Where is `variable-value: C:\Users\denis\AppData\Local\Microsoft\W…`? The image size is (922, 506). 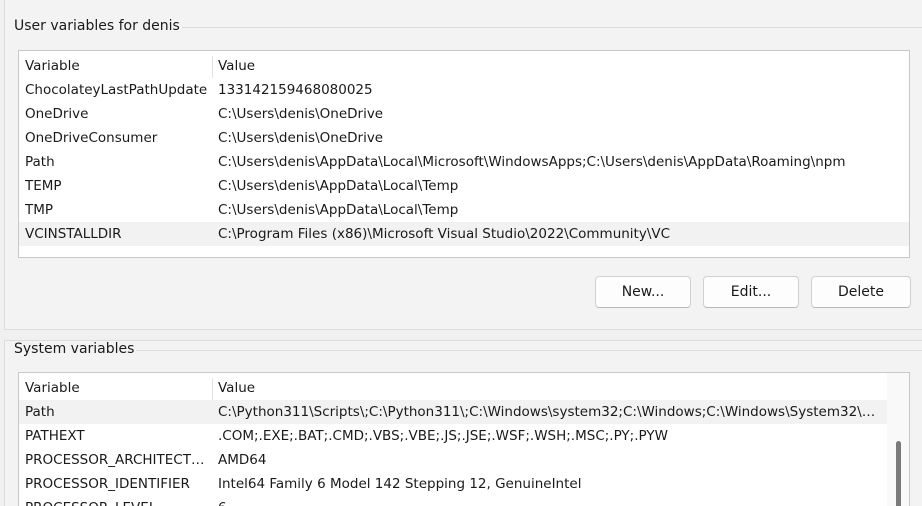 variable-value: C:\Users\denis\AppData\Local\Microsoft\W… is located at coordinates (532, 162).